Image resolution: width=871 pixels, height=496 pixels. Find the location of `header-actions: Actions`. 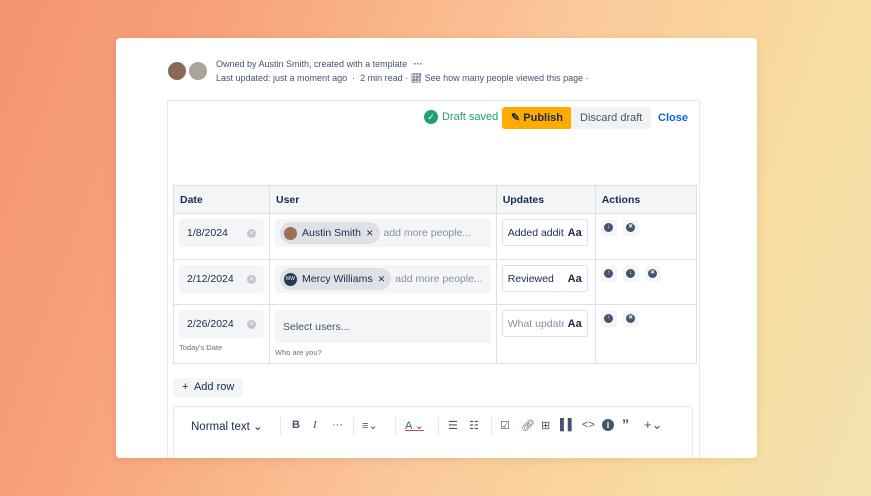

header-actions: Actions is located at coordinates (645, 199).